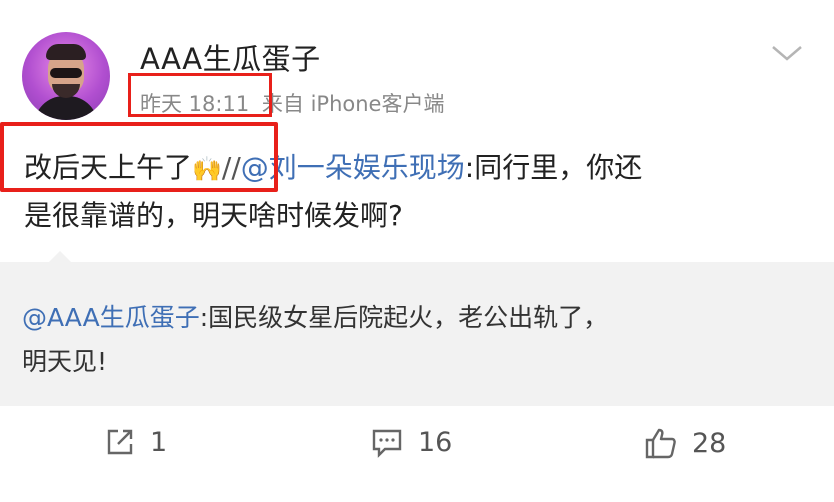 The height and width of the screenshot is (502, 834). I want to click on action-bar: 1 16 28, so click(417, 448).